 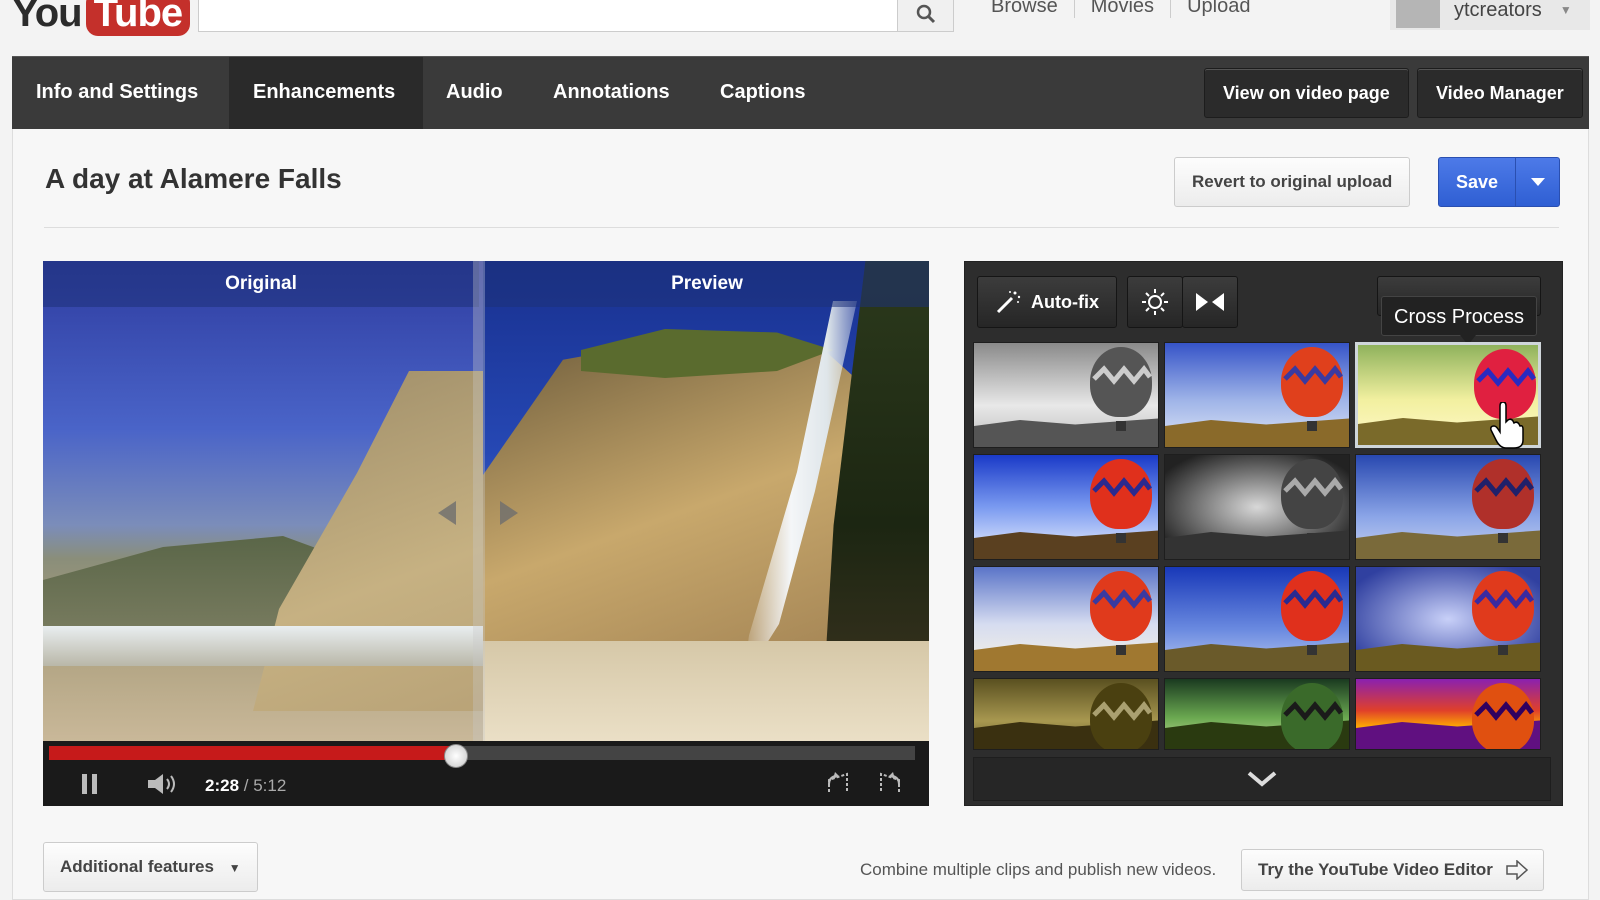 I want to click on auto-fix-button: Auto-fix, so click(x=1047, y=302).